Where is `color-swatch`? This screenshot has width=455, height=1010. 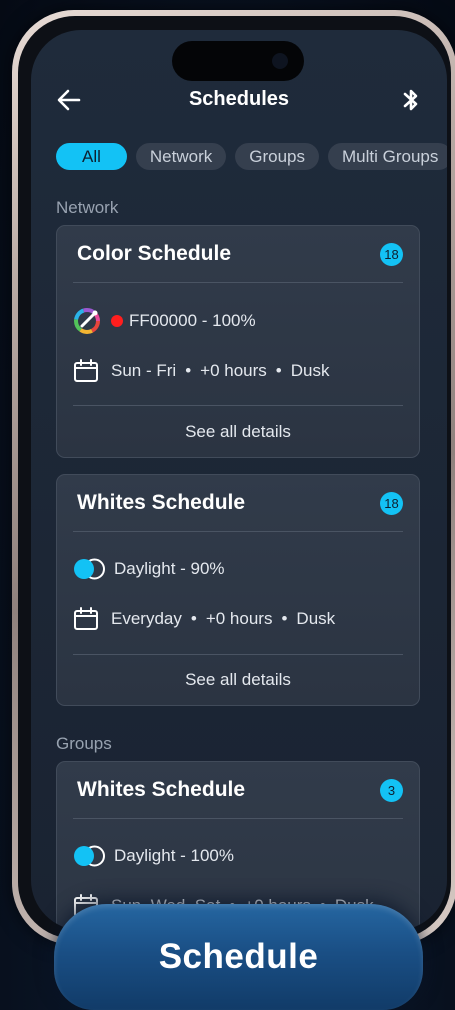 color-swatch is located at coordinates (117, 321).